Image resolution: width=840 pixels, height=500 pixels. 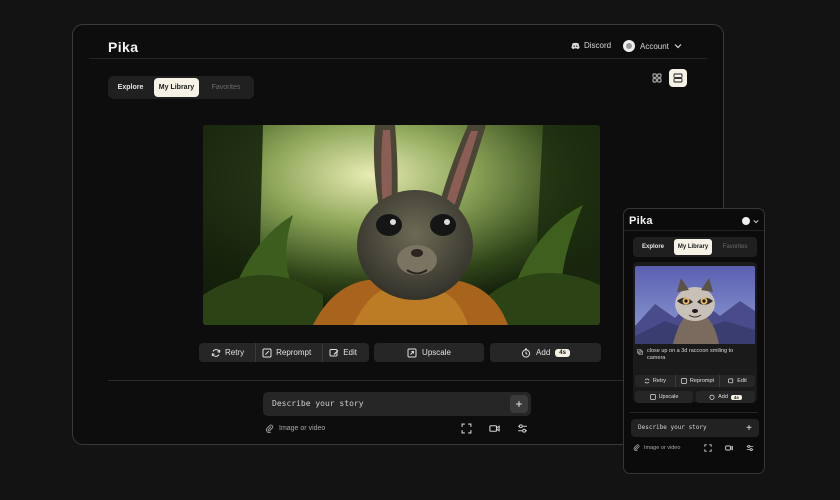 What do you see at coordinates (398, 380) in the screenshot?
I see `content-divider` at bounding box center [398, 380].